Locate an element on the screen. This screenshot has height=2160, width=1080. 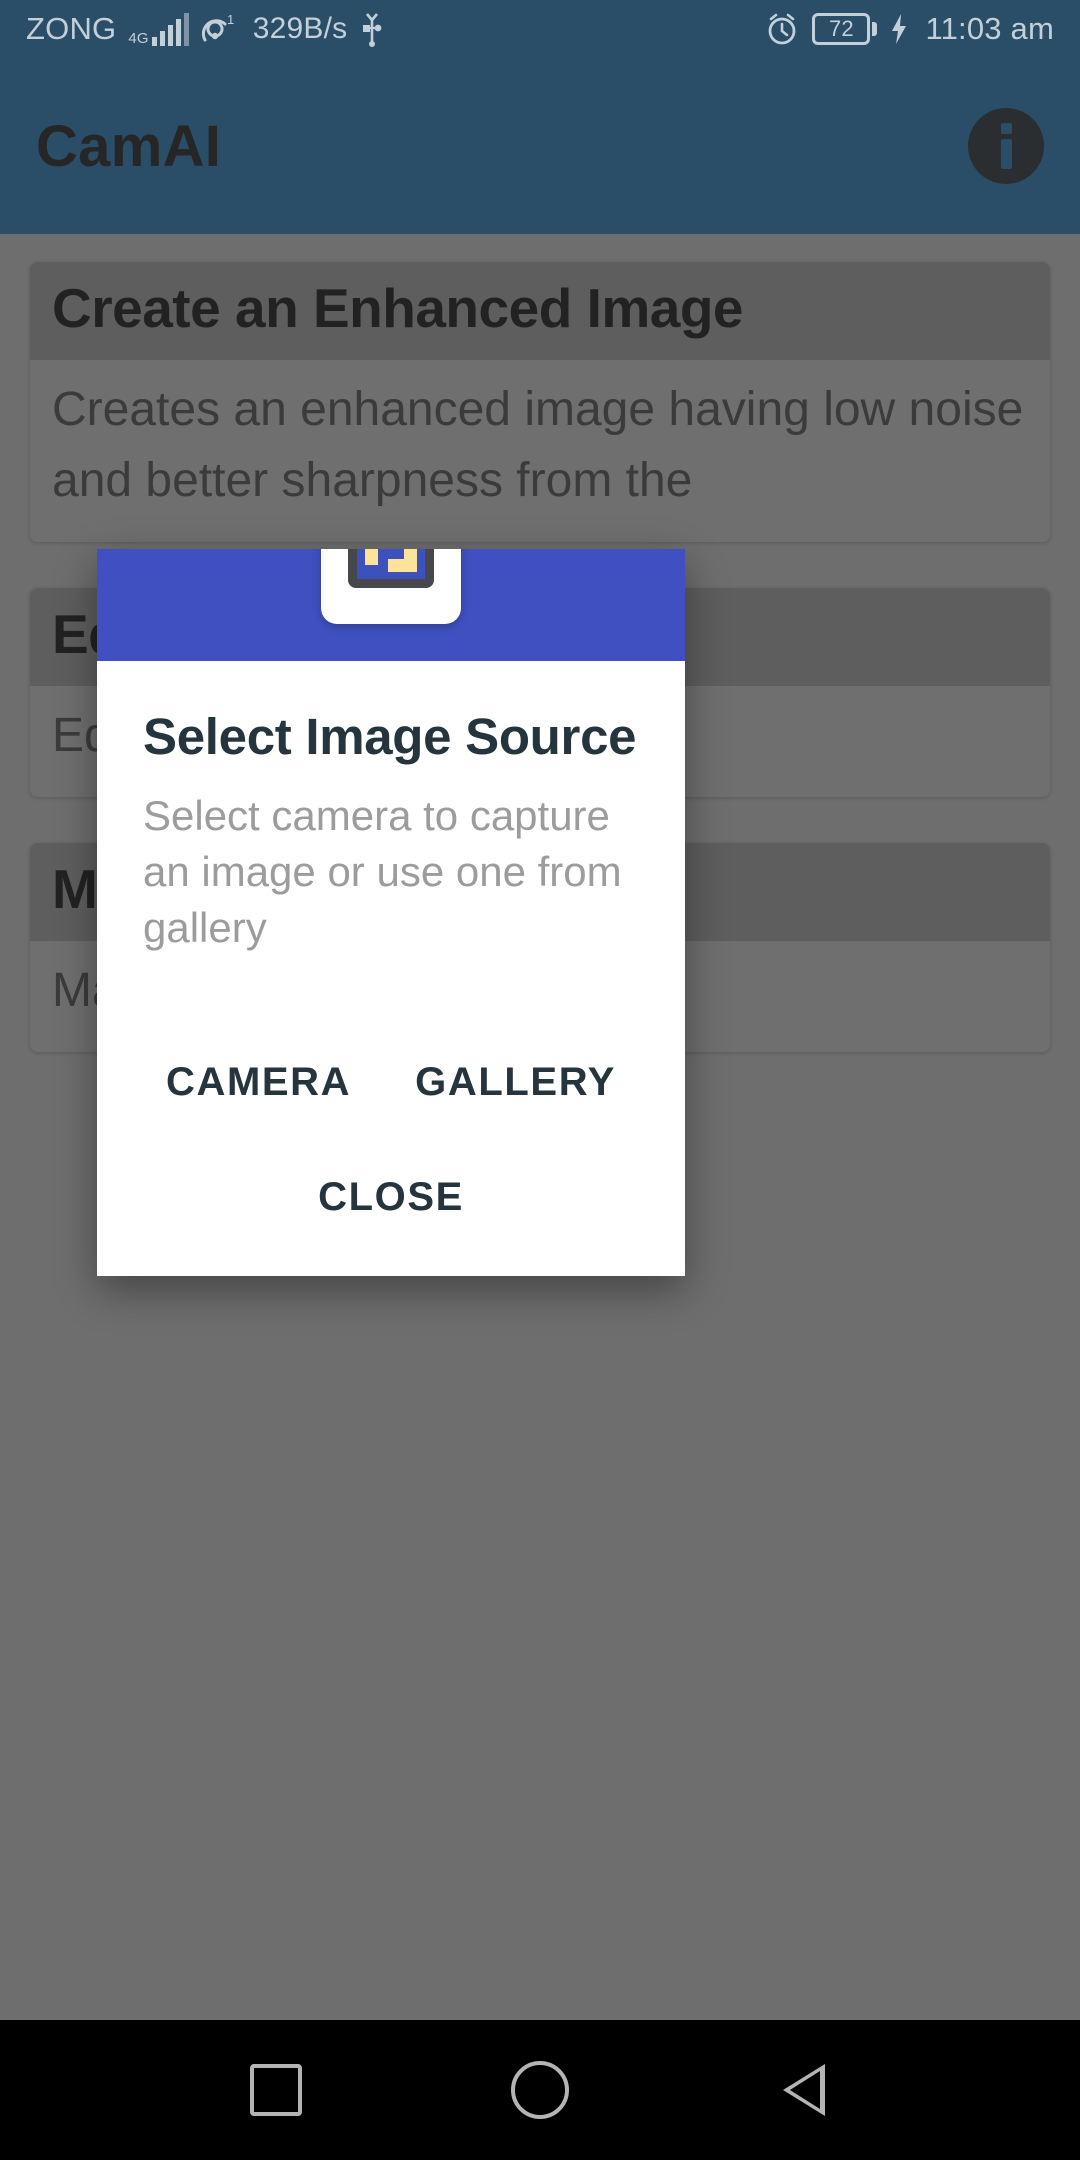
battery-indicator: 72 is located at coordinates (845, 29).